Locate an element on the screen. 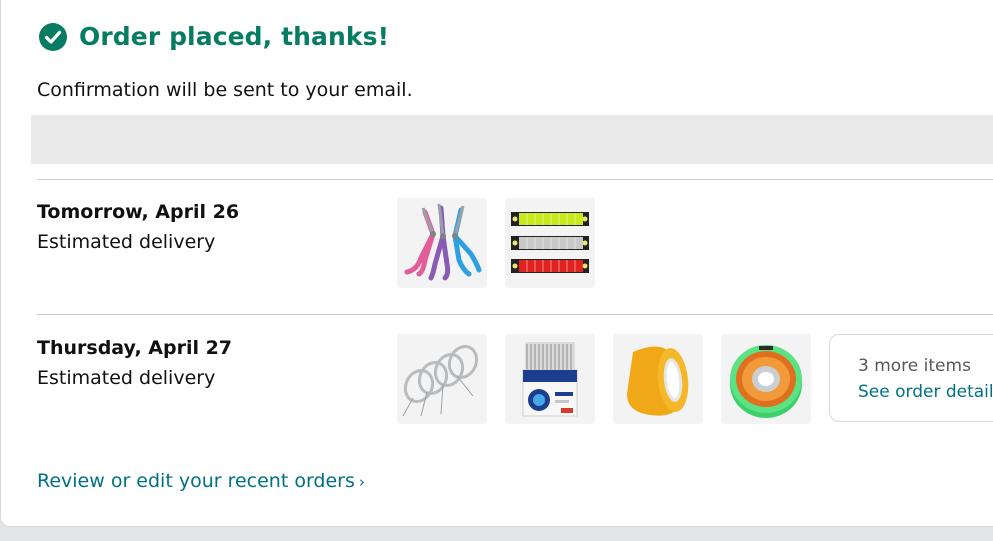 The image size is (993, 541). product-thumbnail-silver-wire is located at coordinates (442, 379).